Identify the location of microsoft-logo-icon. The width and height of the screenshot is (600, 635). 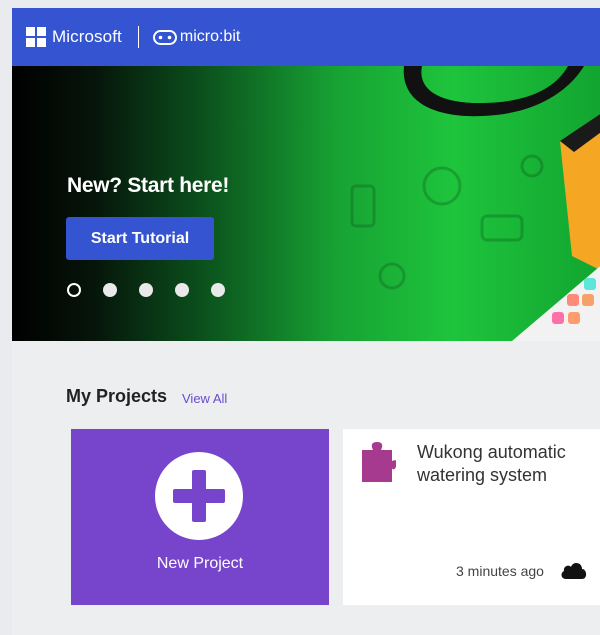
(36, 37).